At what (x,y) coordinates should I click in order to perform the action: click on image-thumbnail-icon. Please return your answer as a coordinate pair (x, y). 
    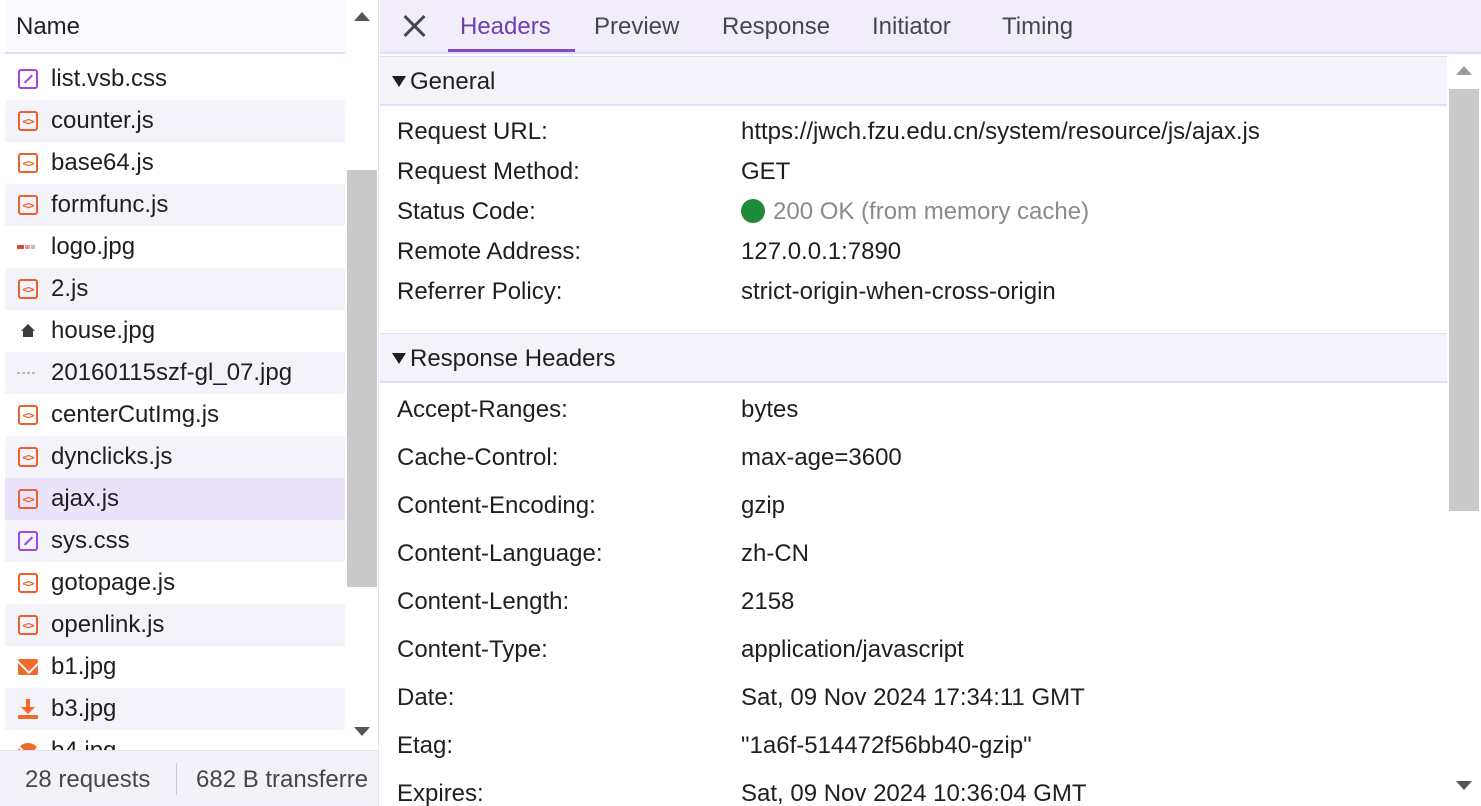
    Looking at the image, I should click on (28, 373).